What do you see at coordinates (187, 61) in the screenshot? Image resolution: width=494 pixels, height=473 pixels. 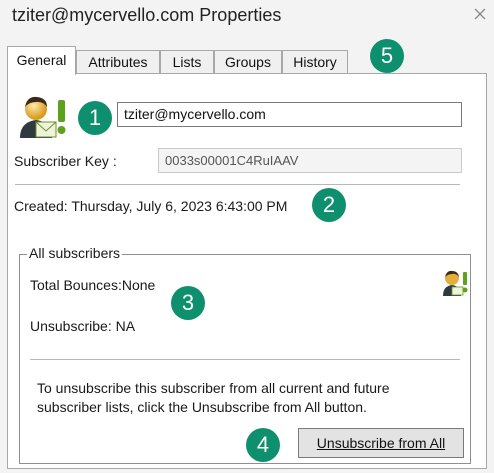 I see `tab-lists: Lists` at bounding box center [187, 61].